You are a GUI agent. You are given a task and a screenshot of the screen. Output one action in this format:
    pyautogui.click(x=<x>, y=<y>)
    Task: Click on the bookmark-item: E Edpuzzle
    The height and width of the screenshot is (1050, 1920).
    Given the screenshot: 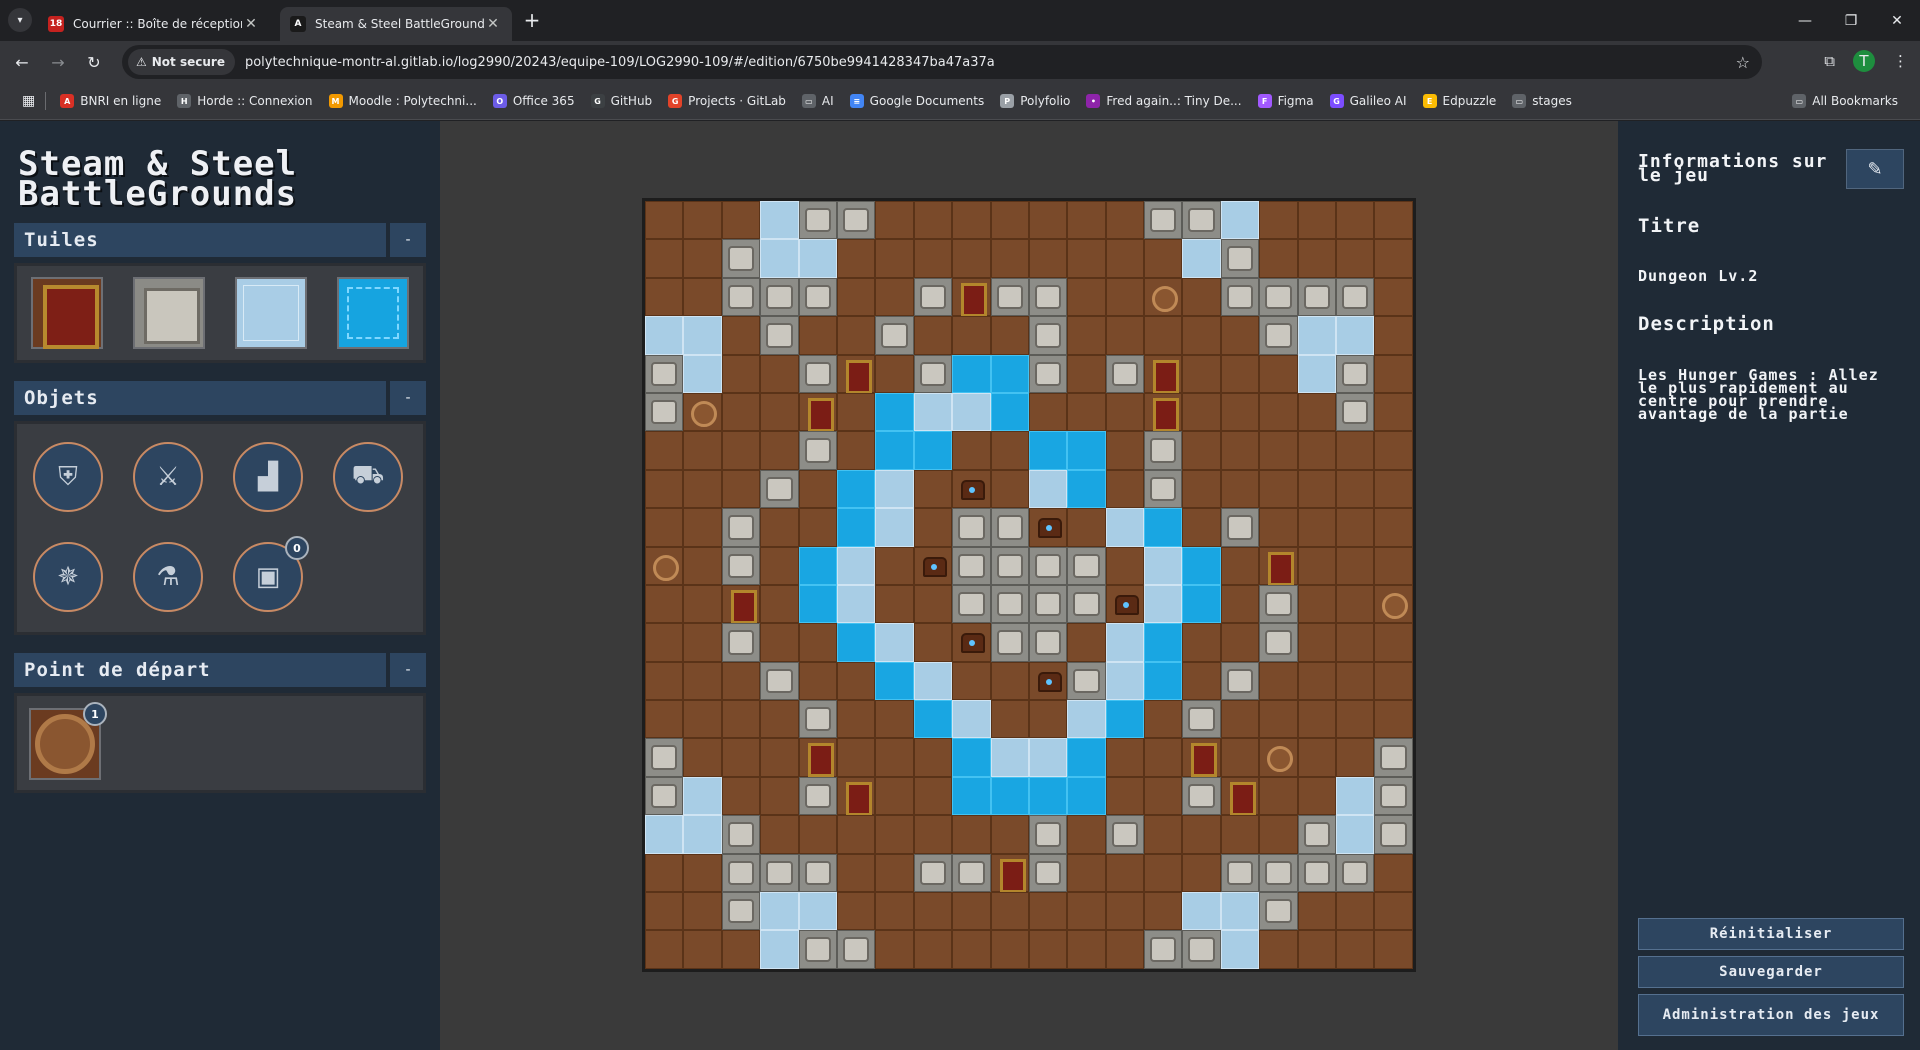 What is the action you would take?
    pyautogui.click(x=1460, y=101)
    